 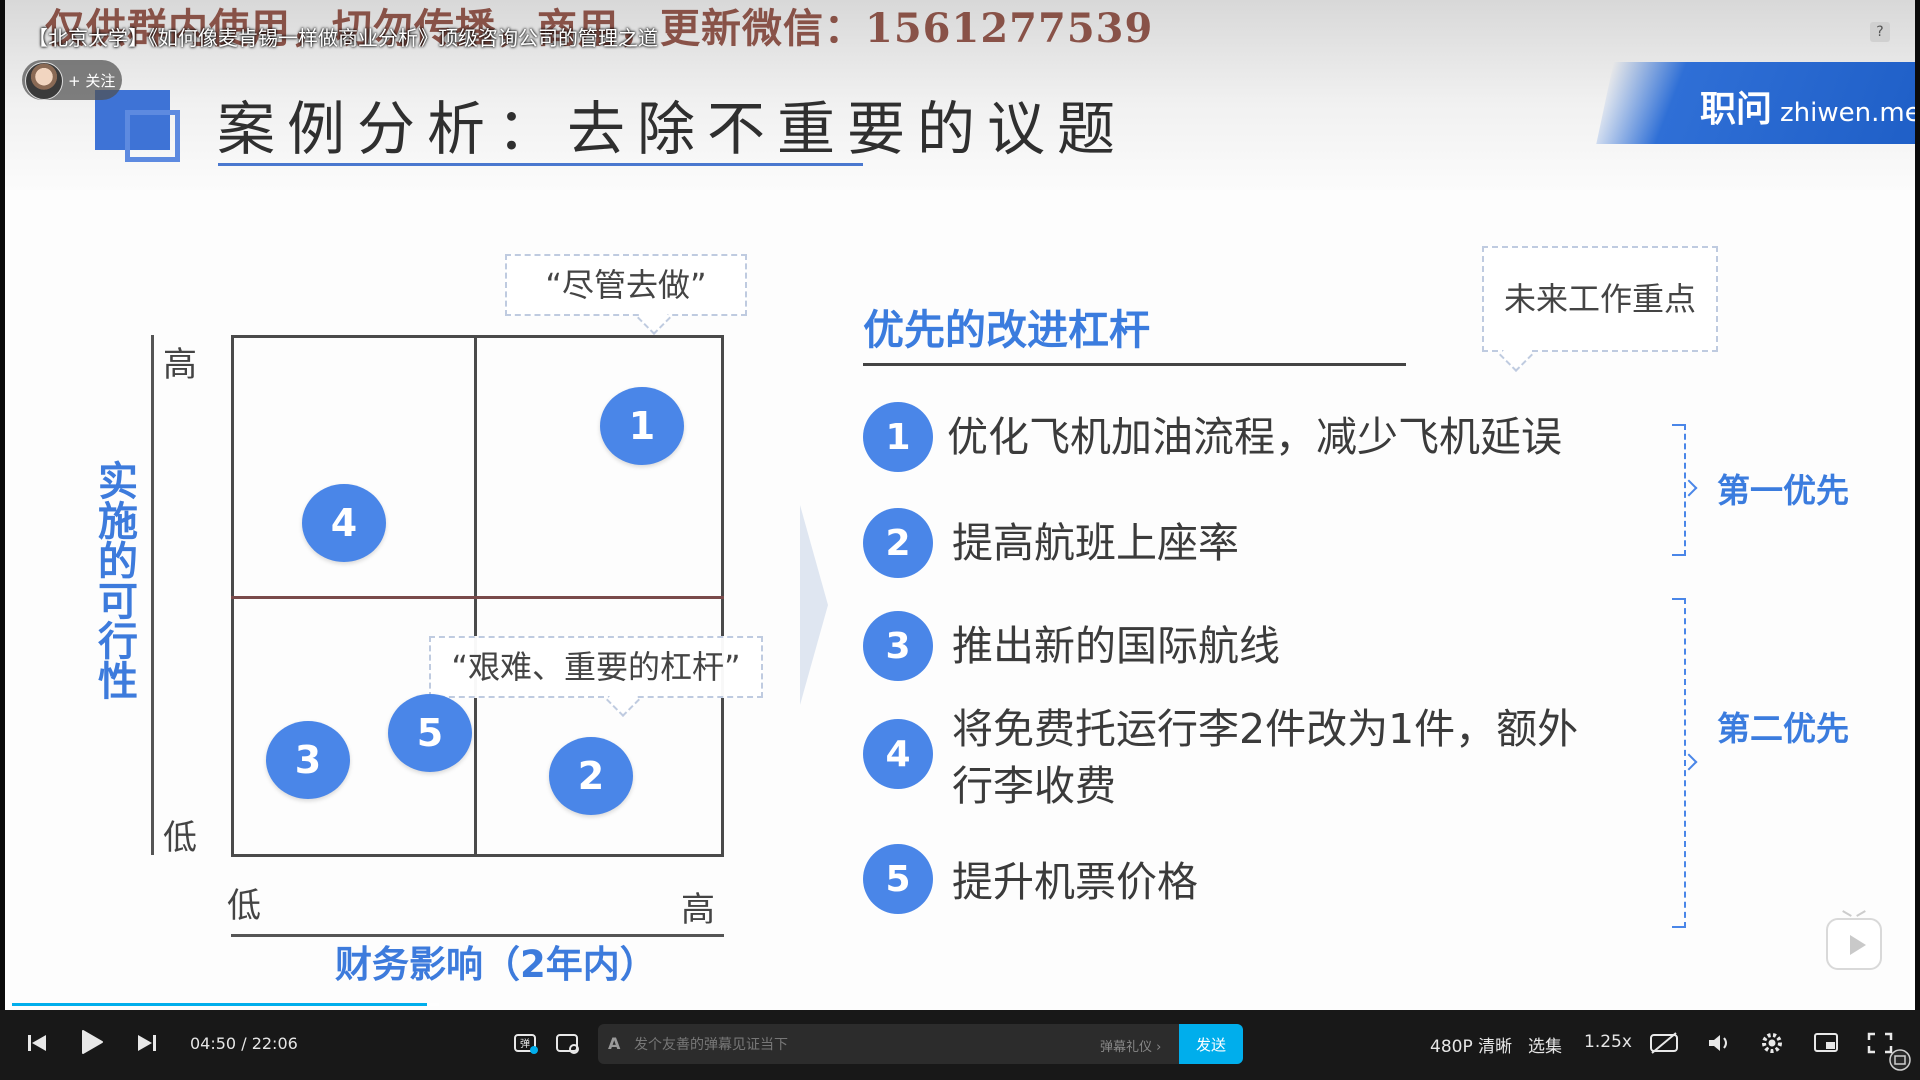 I want to click on slide-title: 案例分析：去除不重要的议题, so click(x=672, y=129).